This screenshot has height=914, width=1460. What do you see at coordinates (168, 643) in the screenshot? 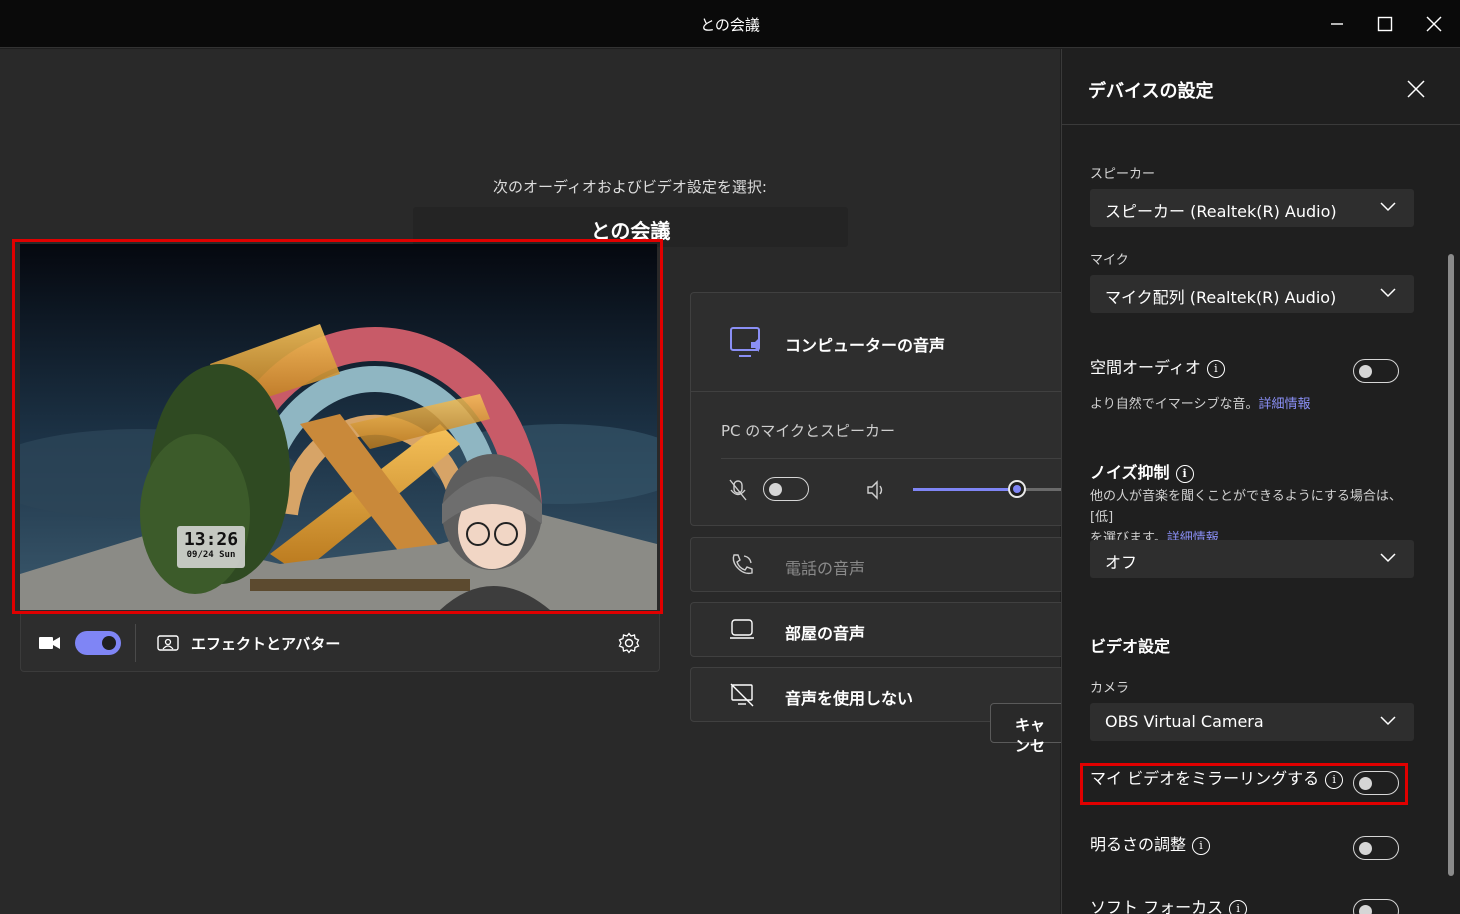
I see `effects-icon` at bounding box center [168, 643].